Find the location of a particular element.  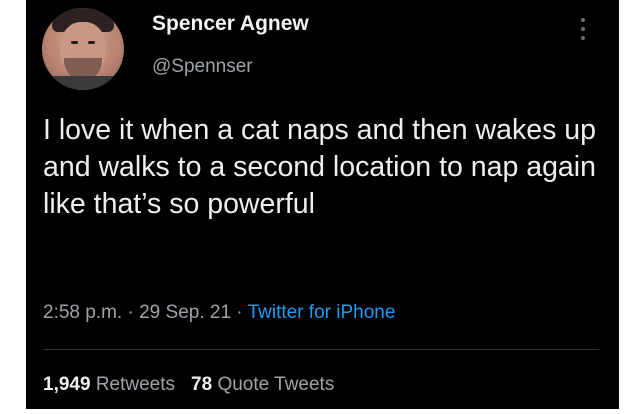

divider is located at coordinates (321, 349).